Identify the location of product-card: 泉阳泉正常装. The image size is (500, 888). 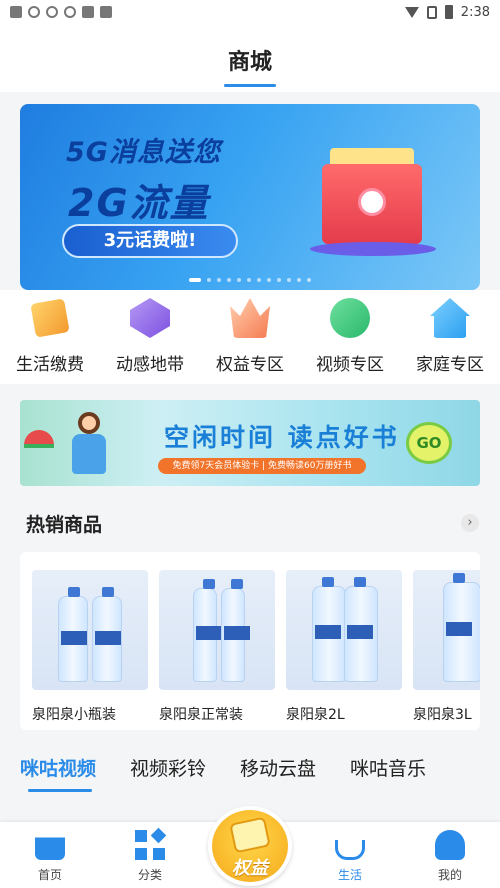
(217, 650).